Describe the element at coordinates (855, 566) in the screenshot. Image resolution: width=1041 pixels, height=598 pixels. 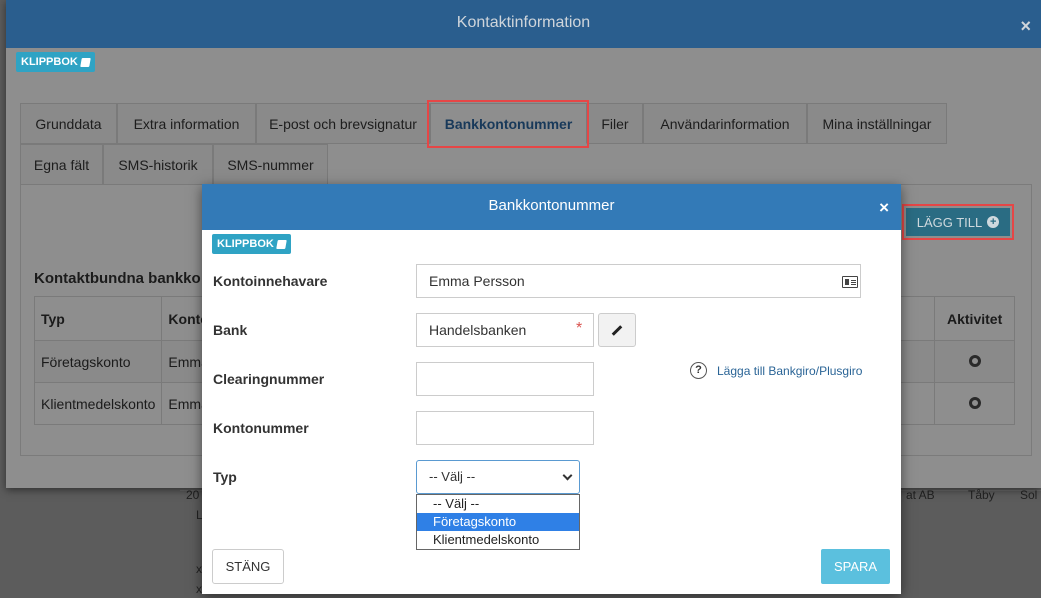
I see `spara-button: SPARA` at that location.